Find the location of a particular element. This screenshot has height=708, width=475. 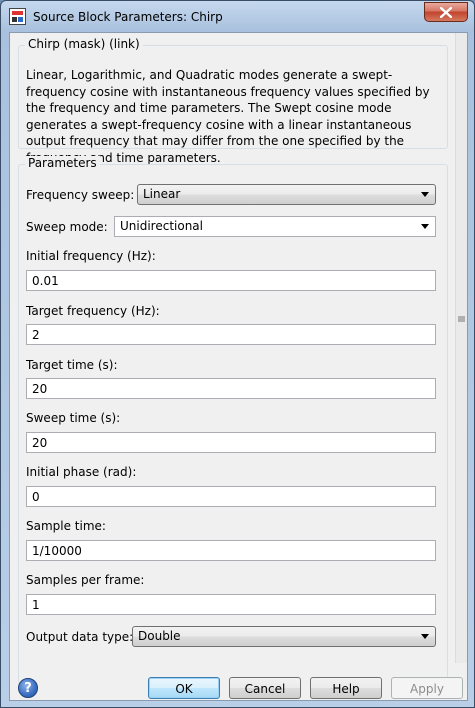

target-time-label: Target time (s): is located at coordinates (72, 365).